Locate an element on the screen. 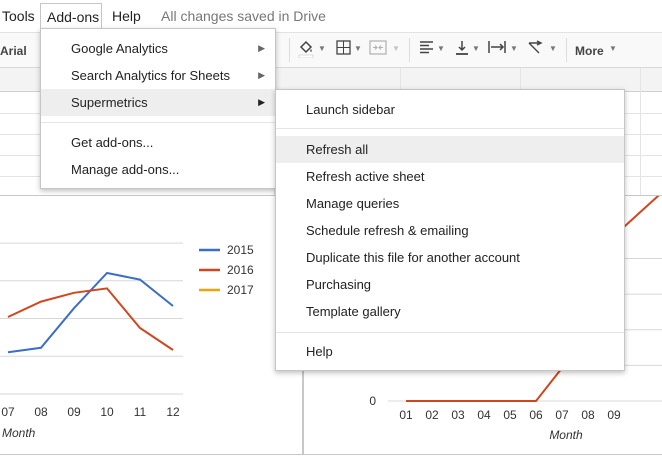  more-button: More is located at coordinates (589, 51).